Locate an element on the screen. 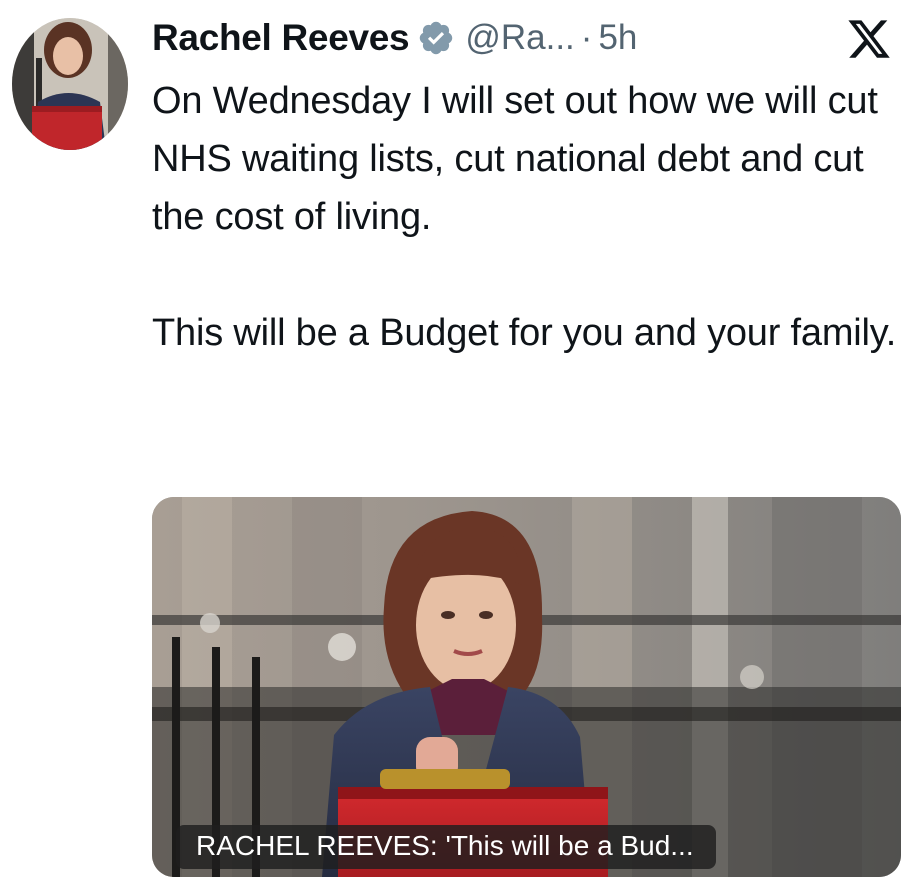 This screenshot has width=905, height=877. author-display-name: Rachel Reeves is located at coordinates (281, 38).